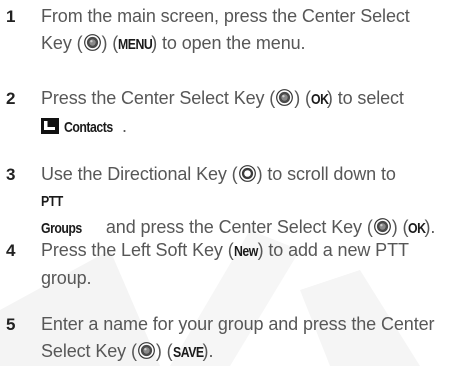 The width and height of the screenshot is (472, 366). What do you see at coordinates (89, 351) in the screenshot?
I see `step-text-part: Select Key (` at bounding box center [89, 351].